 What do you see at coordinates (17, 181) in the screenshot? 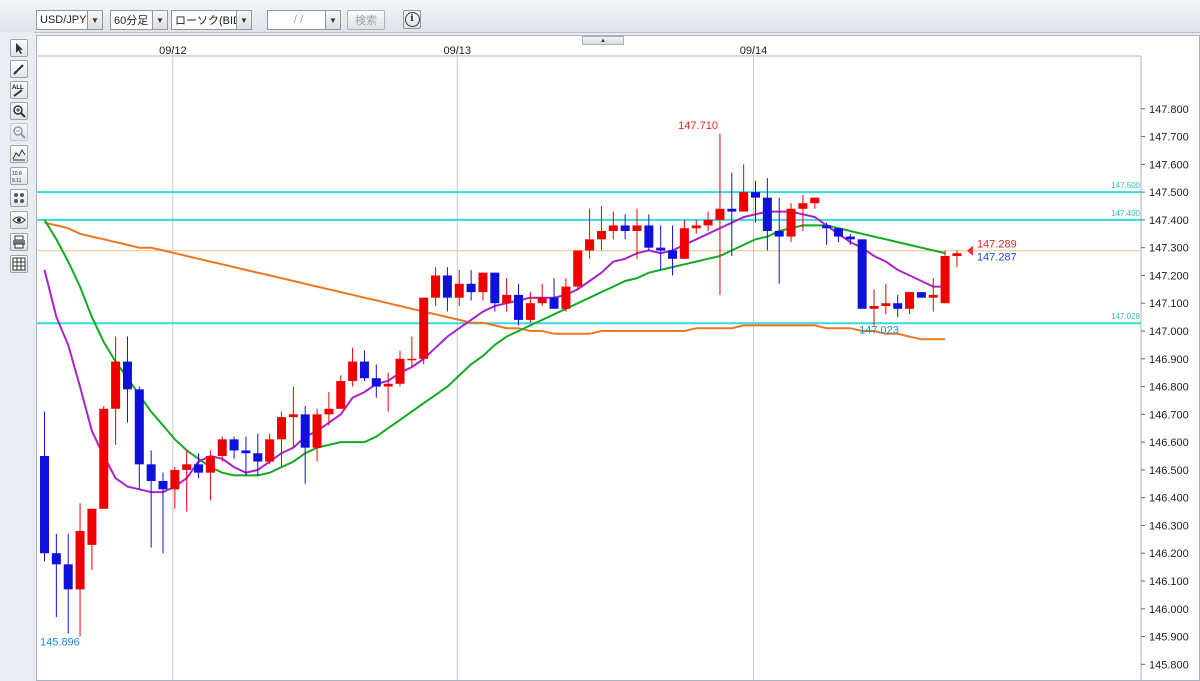
I see `svg-text: 9.11` at bounding box center [17, 181].